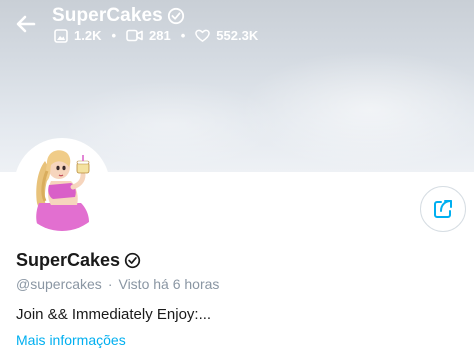 The height and width of the screenshot is (357, 474). Describe the element at coordinates (61, 35) in the screenshot. I see `image-icon` at that location.